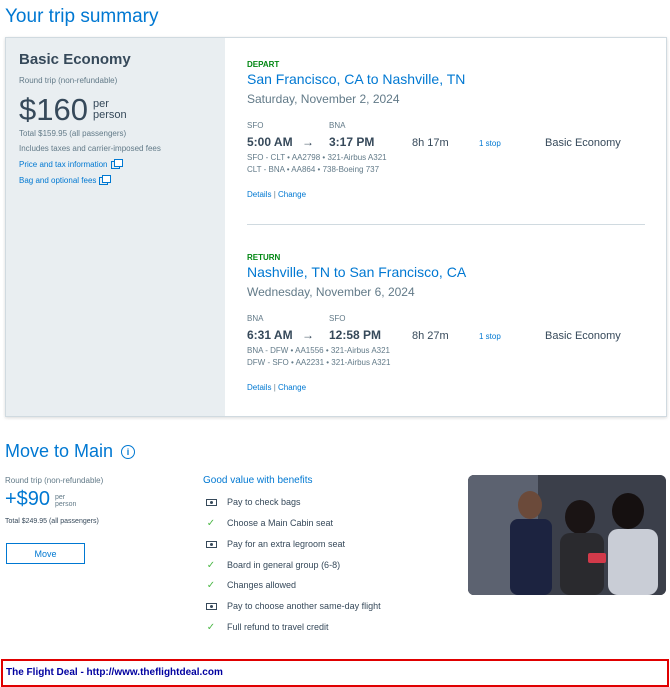 This screenshot has width=670, height=687. What do you see at coordinates (264, 502) in the screenshot?
I see `benefit-text: Pay to check bags` at bounding box center [264, 502].